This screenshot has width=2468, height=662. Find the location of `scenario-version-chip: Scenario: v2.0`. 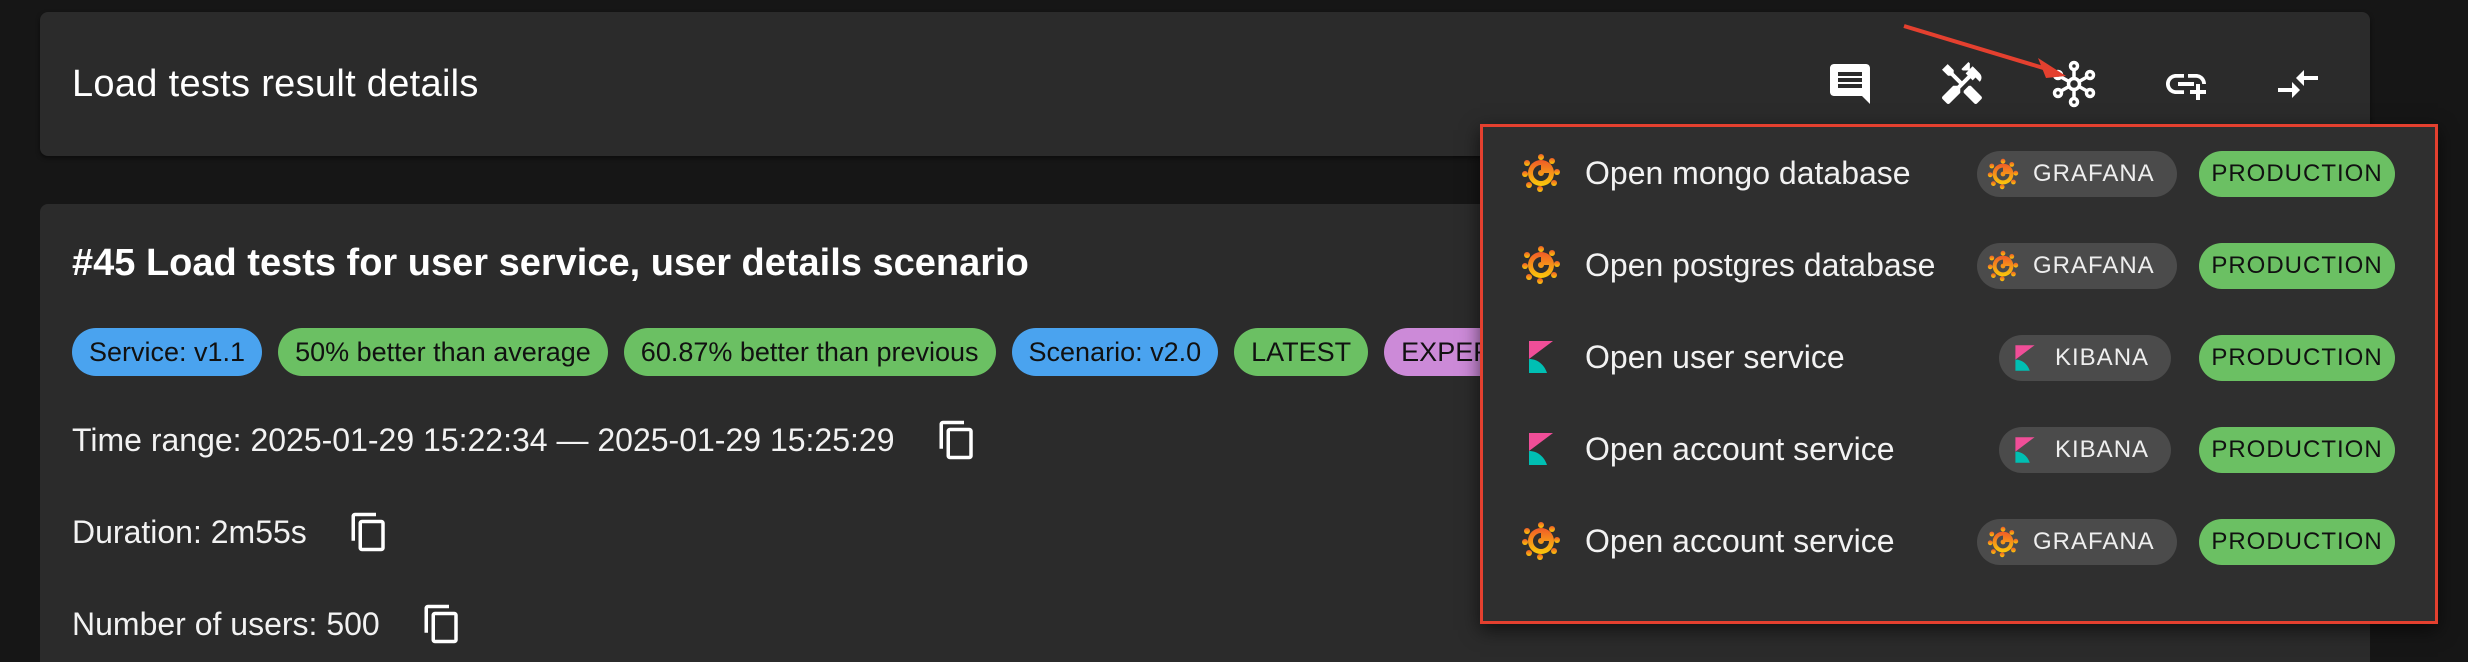

scenario-version-chip: Scenario: v2.0 is located at coordinates (1115, 352).